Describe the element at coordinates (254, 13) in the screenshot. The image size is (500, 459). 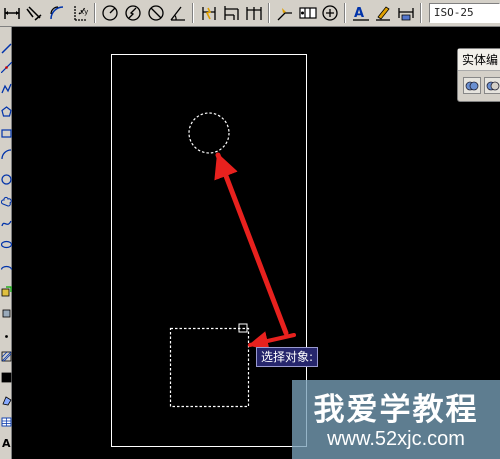
I see `continue-dimension-icon` at that location.